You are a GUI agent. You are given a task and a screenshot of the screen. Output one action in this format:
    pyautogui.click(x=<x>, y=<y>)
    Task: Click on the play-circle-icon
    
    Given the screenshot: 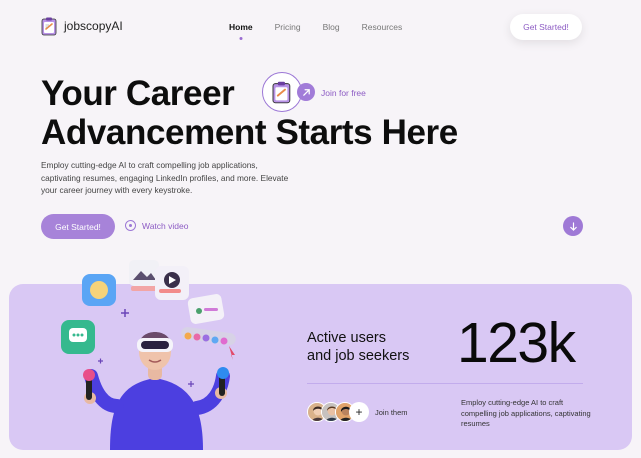 What is the action you would take?
    pyautogui.click(x=130, y=225)
    